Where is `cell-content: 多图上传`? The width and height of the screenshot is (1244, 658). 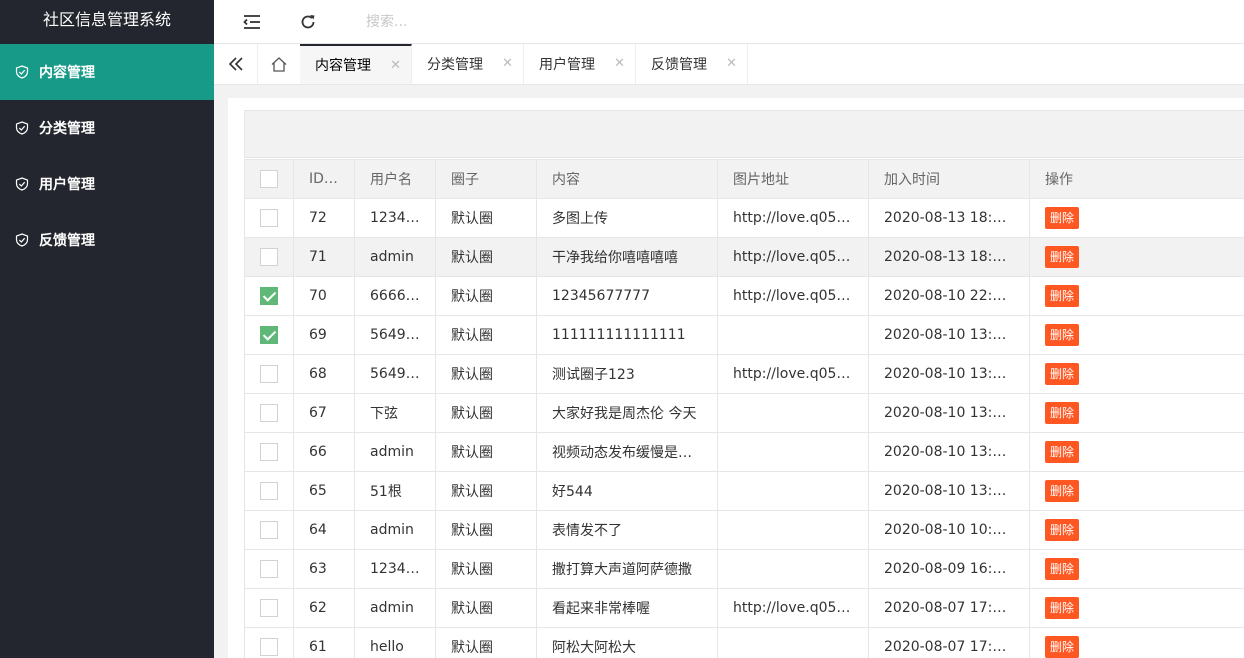 cell-content: 多图上传 is located at coordinates (627, 218).